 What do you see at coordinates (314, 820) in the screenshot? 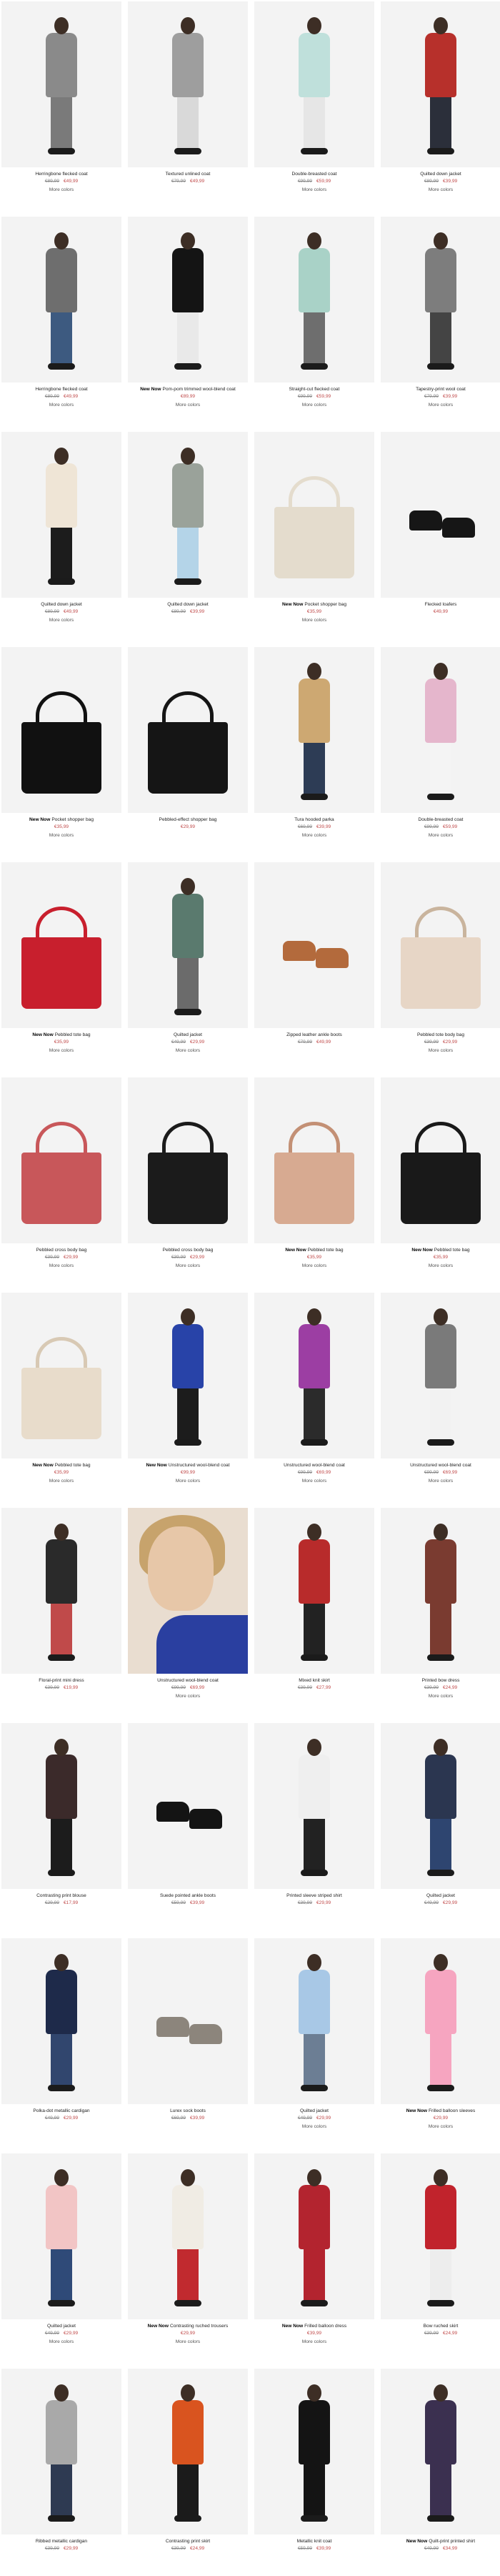
I see `product-name: Tura hooded parka` at bounding box center [314, 820].